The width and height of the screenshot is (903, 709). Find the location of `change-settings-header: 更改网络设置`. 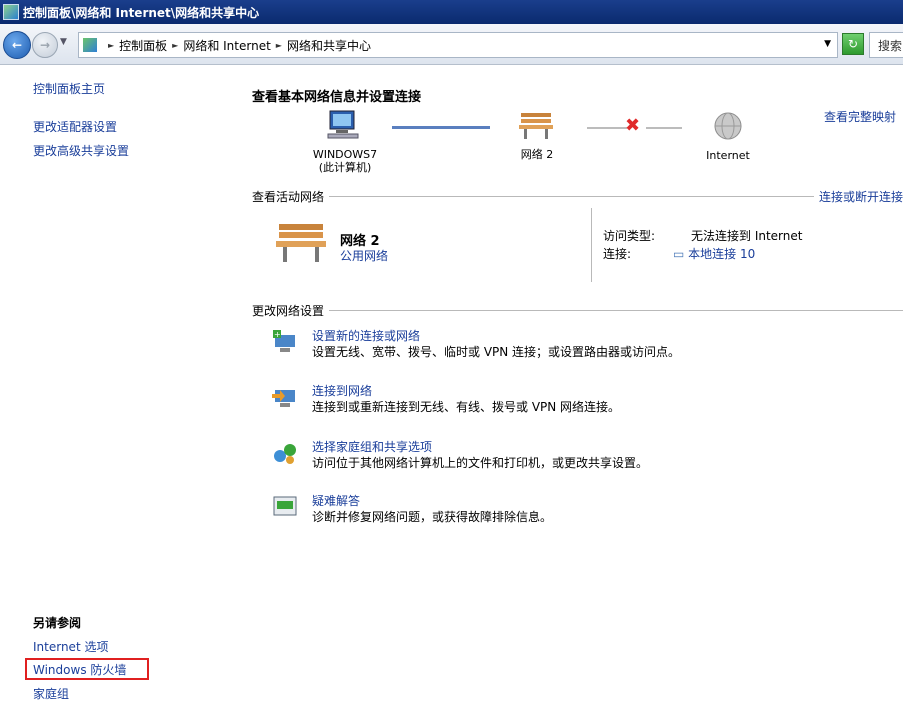

change-settings-header: 更改网络设置 is located at coordinates (577, 310).